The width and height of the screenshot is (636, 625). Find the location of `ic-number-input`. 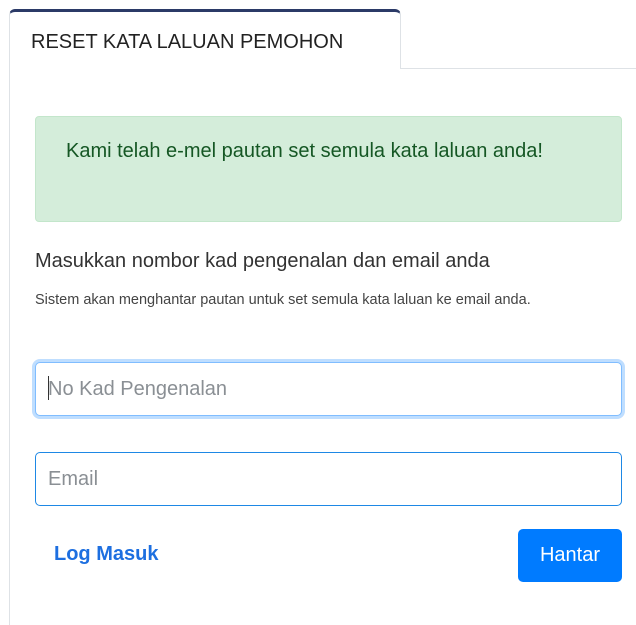

ic-number-input is located at coordinates (328, 389).